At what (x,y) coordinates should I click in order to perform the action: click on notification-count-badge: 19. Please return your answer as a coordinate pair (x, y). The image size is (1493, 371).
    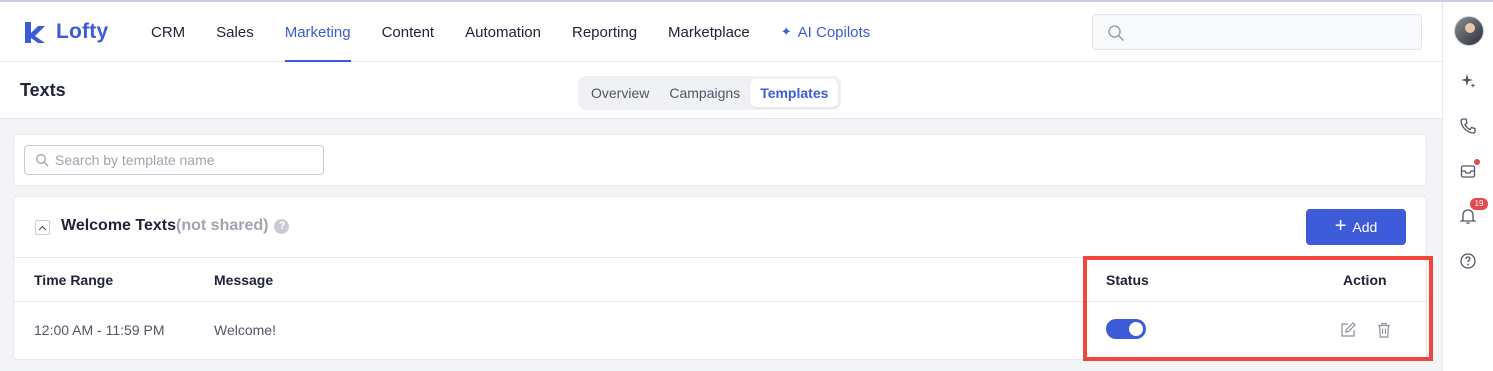
    Looking at the image, I should click on (1479, 204).